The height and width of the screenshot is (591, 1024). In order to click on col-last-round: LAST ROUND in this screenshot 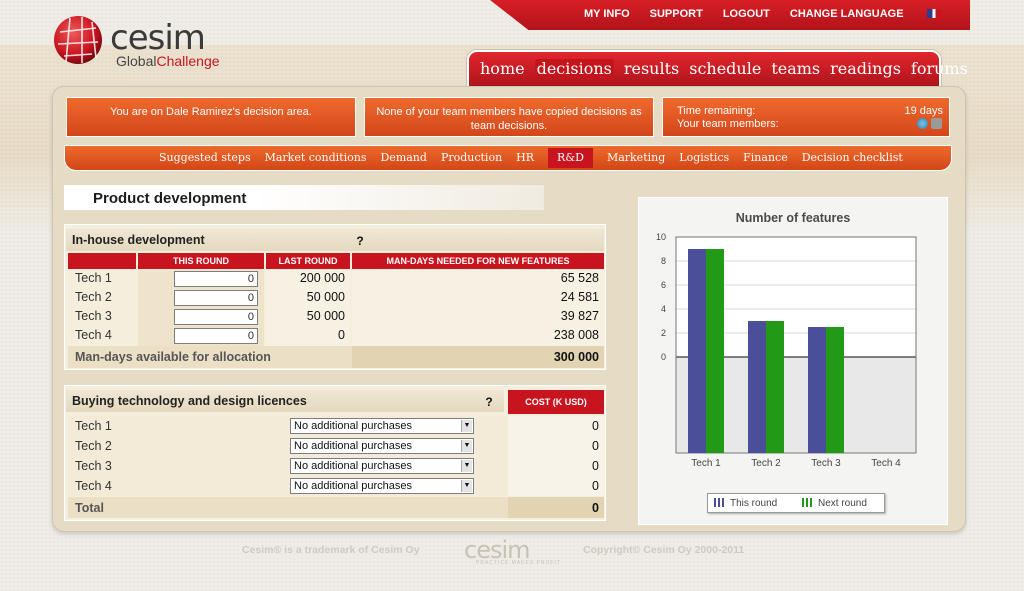, I will do `click(308, 261)`.